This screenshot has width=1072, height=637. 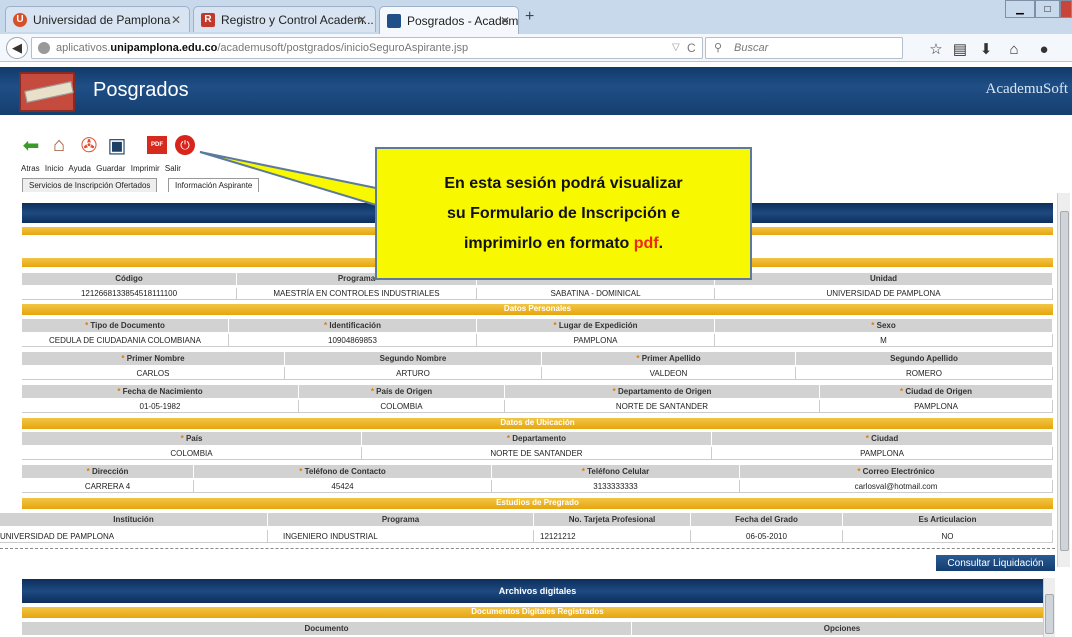 What do you see at coordinates (676, 47) in the screenshot?
I see `dropdown-icon: ▽` at bounding box center [676, 47].